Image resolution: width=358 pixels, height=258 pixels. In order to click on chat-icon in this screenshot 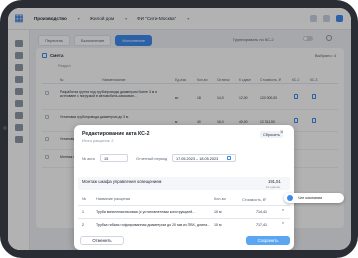, I will do `click(290, 198)`.